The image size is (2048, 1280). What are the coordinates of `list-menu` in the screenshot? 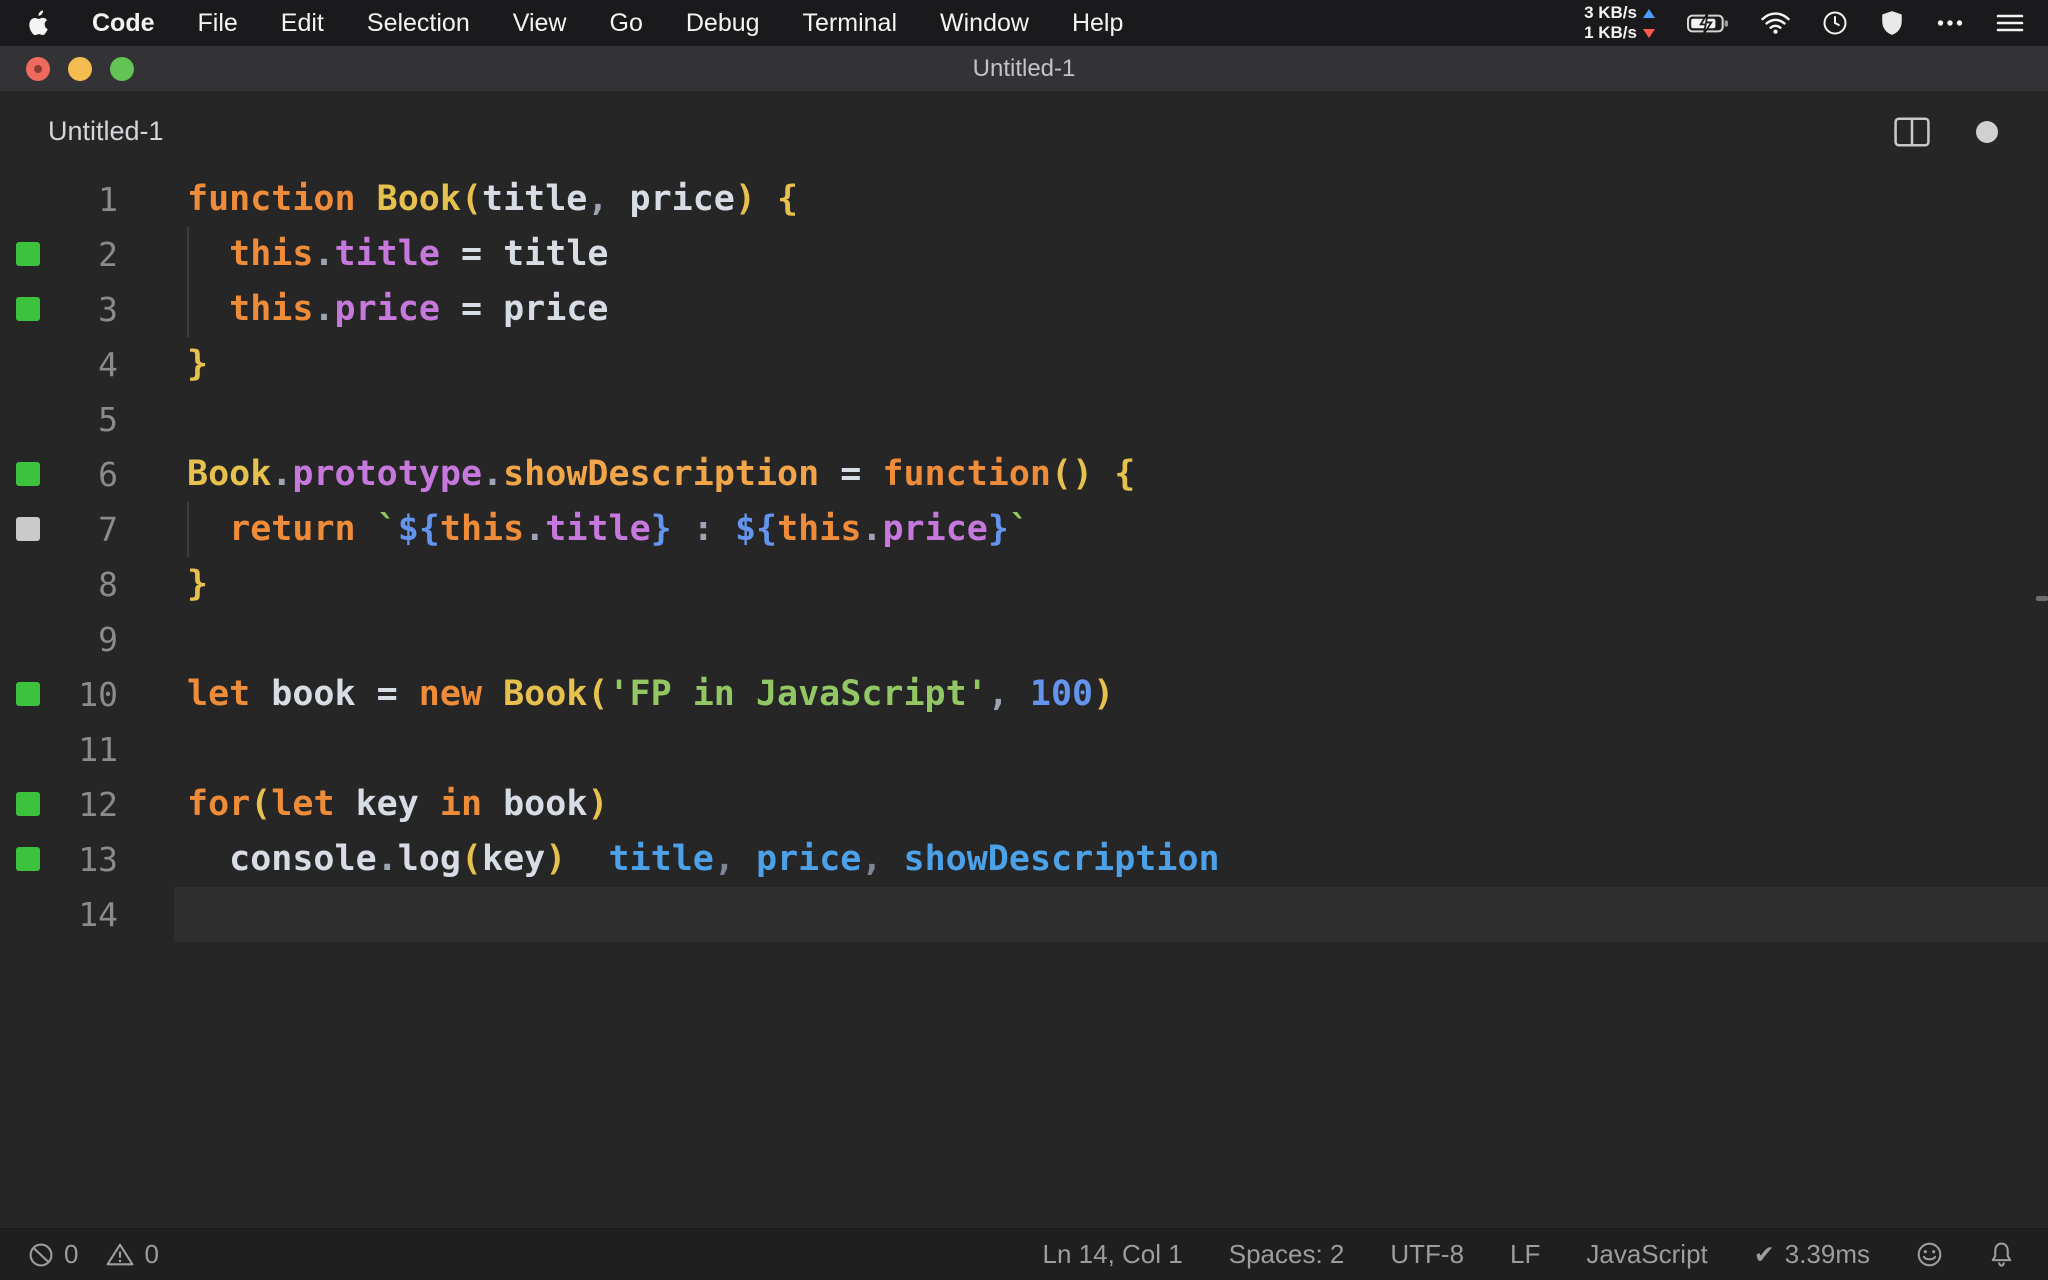 It's located at (2010, 23).